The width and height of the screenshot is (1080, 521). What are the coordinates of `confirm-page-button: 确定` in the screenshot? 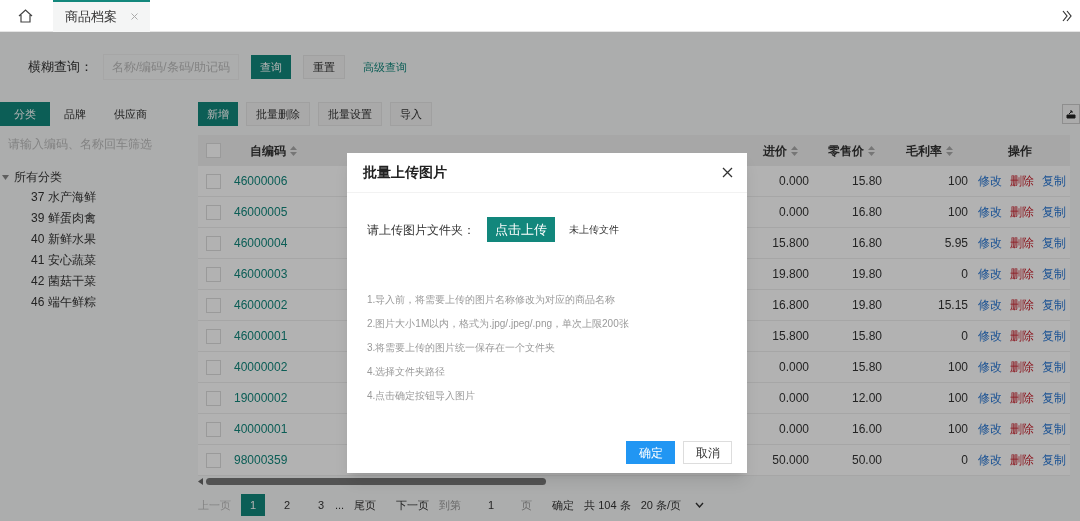 It's located at (563, 505).